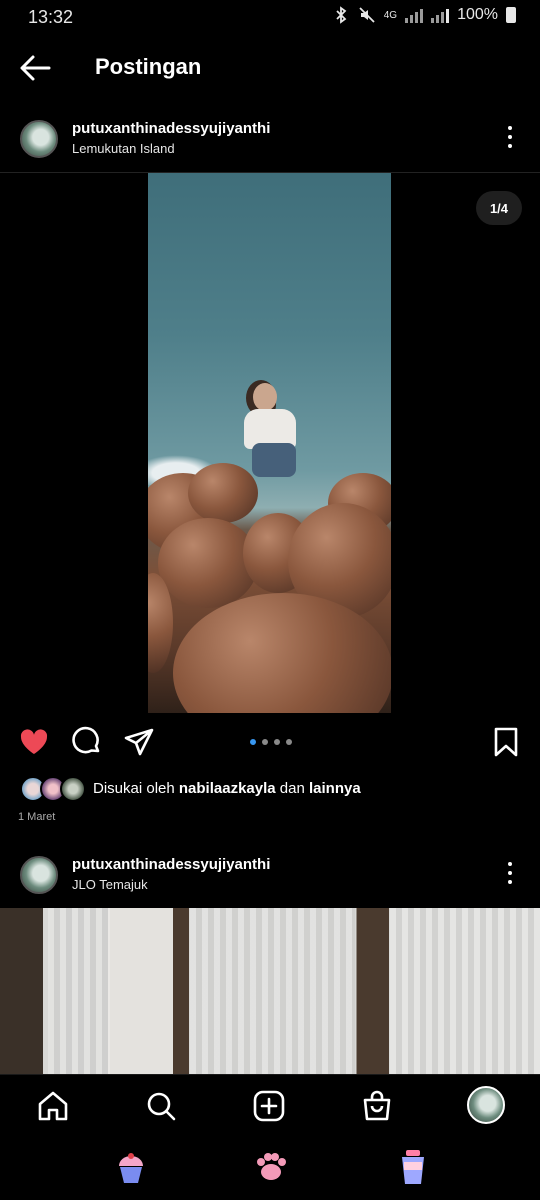 The width and height of the screenshot is (540, 1200). Describe the element at coordinates (131, 1167) in the screenshot. I see `cupcake-icon` at that location.